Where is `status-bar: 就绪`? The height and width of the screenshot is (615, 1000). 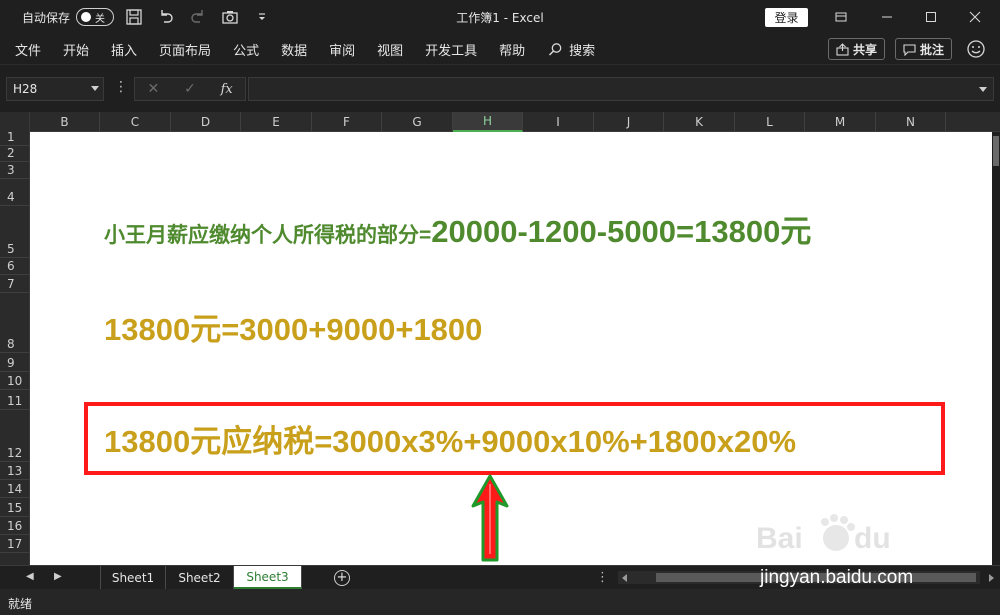
status-bar: 就绪 is located at coordinates (500, 602).